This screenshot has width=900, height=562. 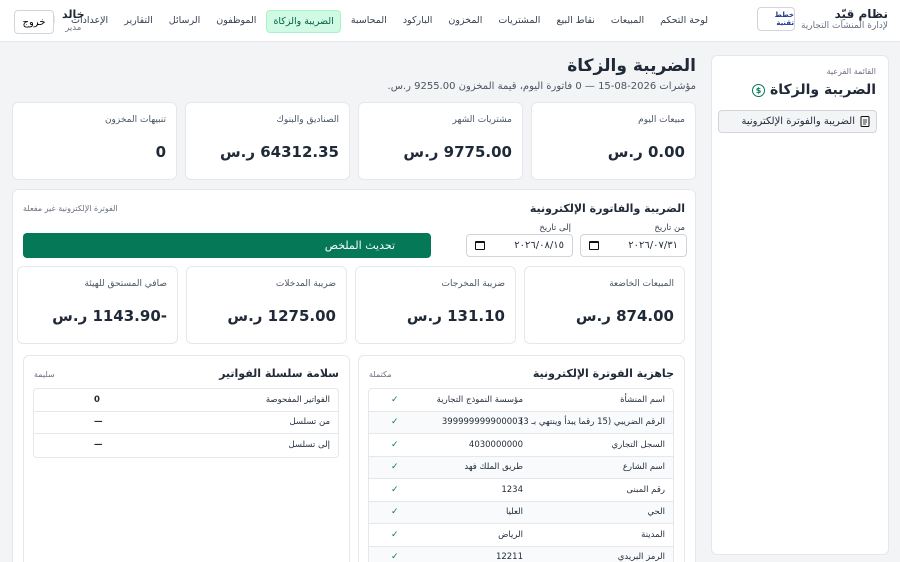 What do you see at coordinates (380, 374) in the screenshot?
I see `readiness-status: مكتملة` at bounding box center [380, 374].